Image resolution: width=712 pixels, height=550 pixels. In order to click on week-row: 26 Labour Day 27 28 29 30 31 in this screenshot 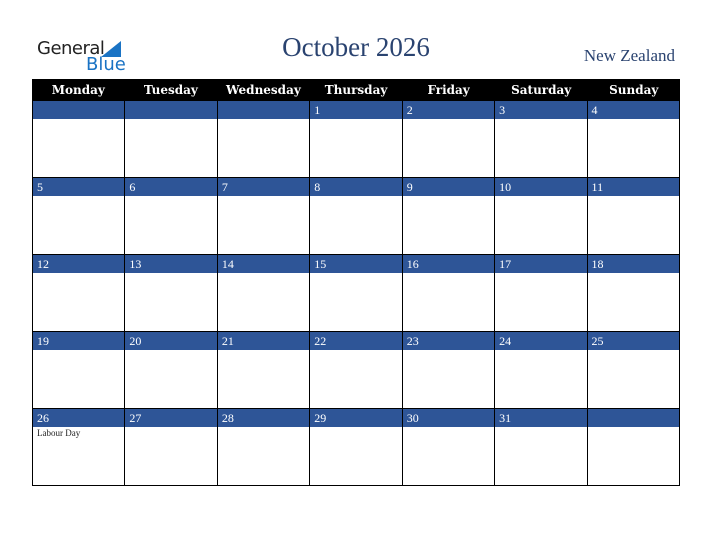, I will do `click(356, 447)`.